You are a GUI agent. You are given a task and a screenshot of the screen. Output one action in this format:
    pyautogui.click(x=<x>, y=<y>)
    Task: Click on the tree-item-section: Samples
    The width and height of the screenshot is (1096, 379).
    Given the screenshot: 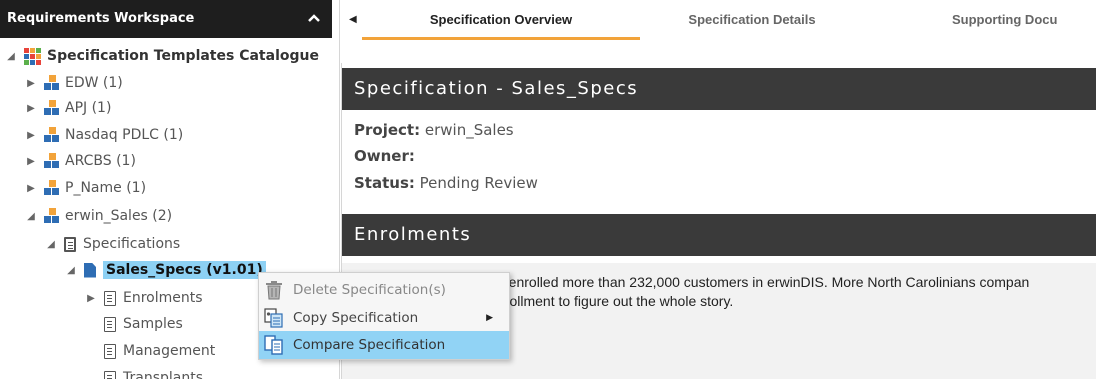 What is the action you would take?
    pyautogui.click(x=143, y=324)
    